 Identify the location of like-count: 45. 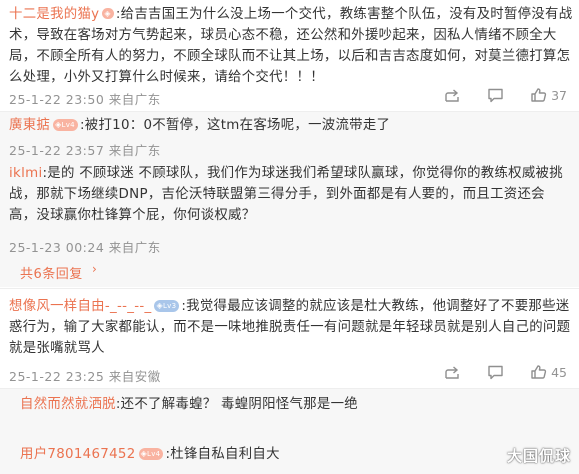
(559, 372).